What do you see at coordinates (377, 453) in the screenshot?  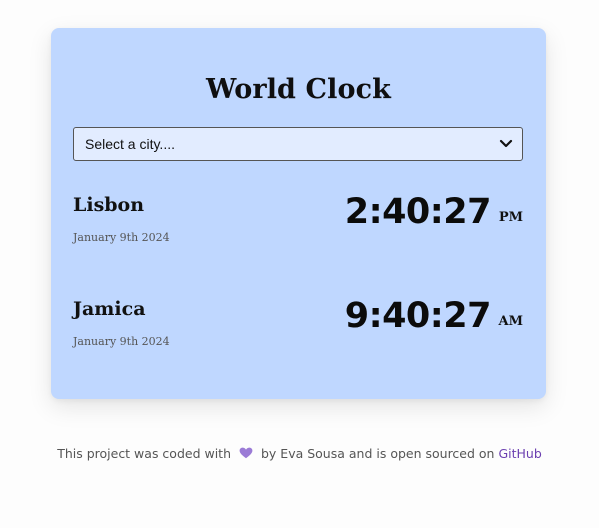 I see `footer-text-after: by Eva Sousa and is open sourced on` at bounding box center [377, 453].